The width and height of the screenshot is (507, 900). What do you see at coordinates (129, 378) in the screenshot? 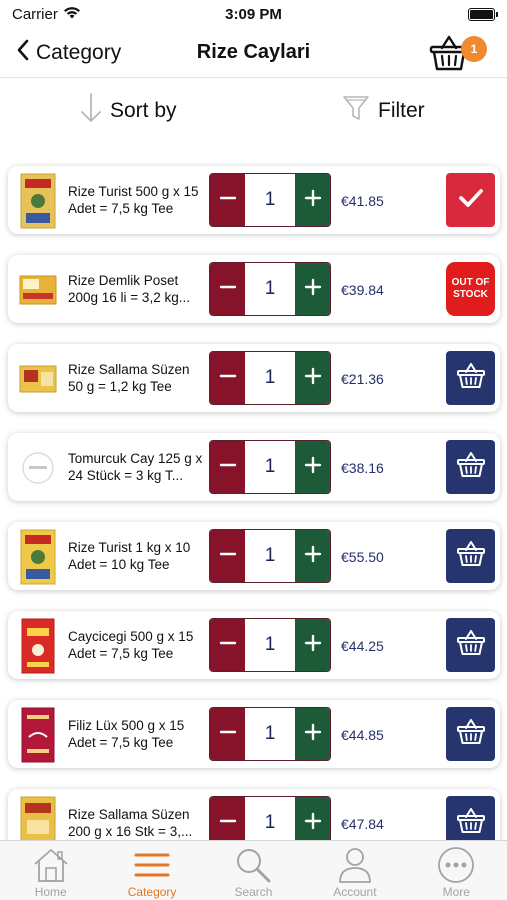
I see `product-name: Rize Sallama Süzen 50 g = 1,2 kg Tee` at bounding box center [129, 378].